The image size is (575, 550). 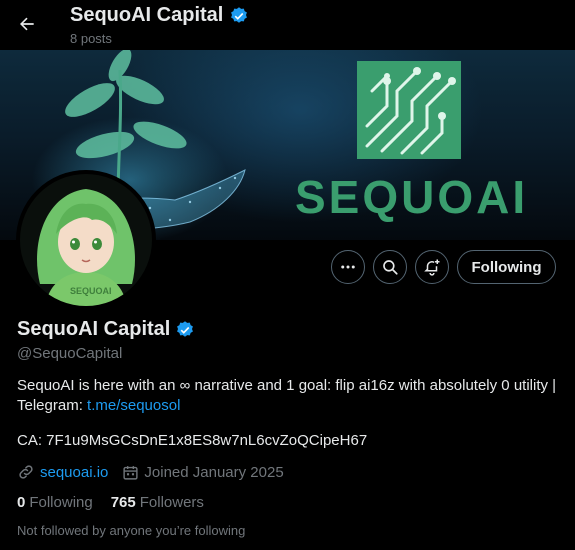 I want to click on arrow-left-icon, so click(x=27, y=24).